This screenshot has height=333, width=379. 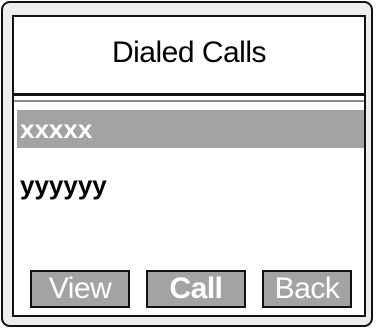 I want to click on view-softkey: View, so click(x=80, y=289).